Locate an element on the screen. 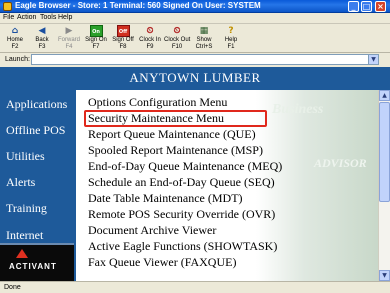  sign-on-button: On Sign On F7 is located at coordinates (96, 38).